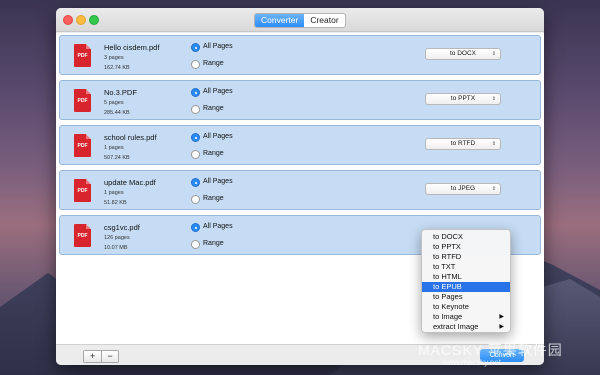 The width and height of the screenshot is (600, 375). I want to click on file-name: No.3.PDF, so click(120, 92).